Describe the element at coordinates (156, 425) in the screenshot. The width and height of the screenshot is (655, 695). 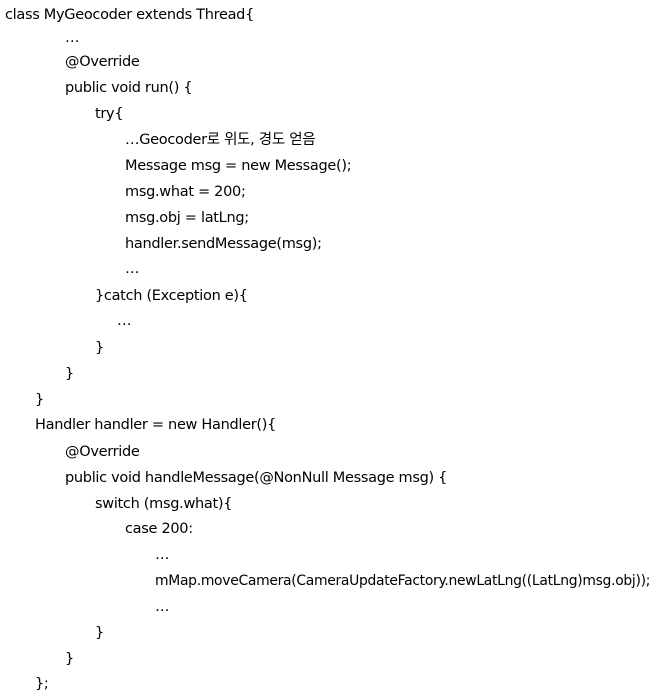
I see `code-line-17: Handler handler = new Handler(){` at that location.